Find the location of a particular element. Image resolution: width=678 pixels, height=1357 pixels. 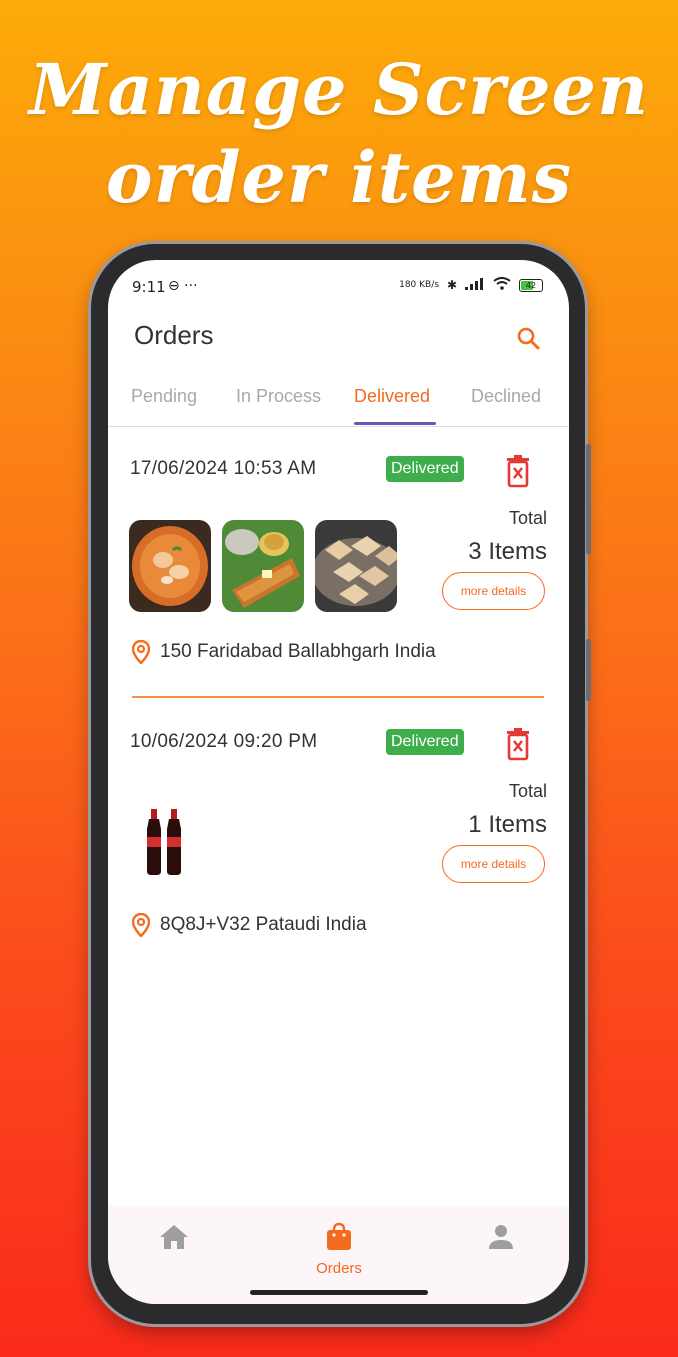

order-status-tabs: Pending In Process Delivered Declined is located at coordinates (338, 400).